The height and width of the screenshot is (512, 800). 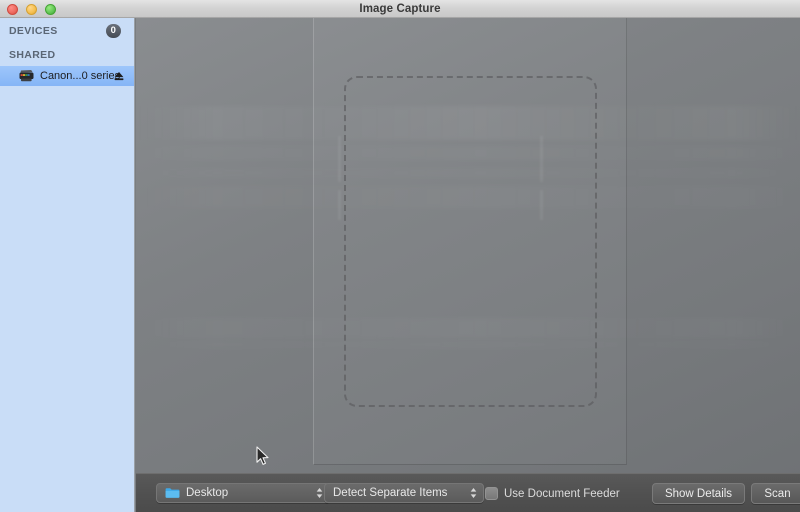 What do you see at coordinates (262, 455) in the screenshot?
I see `arrow-cursor` at bounding box center [262, 455].